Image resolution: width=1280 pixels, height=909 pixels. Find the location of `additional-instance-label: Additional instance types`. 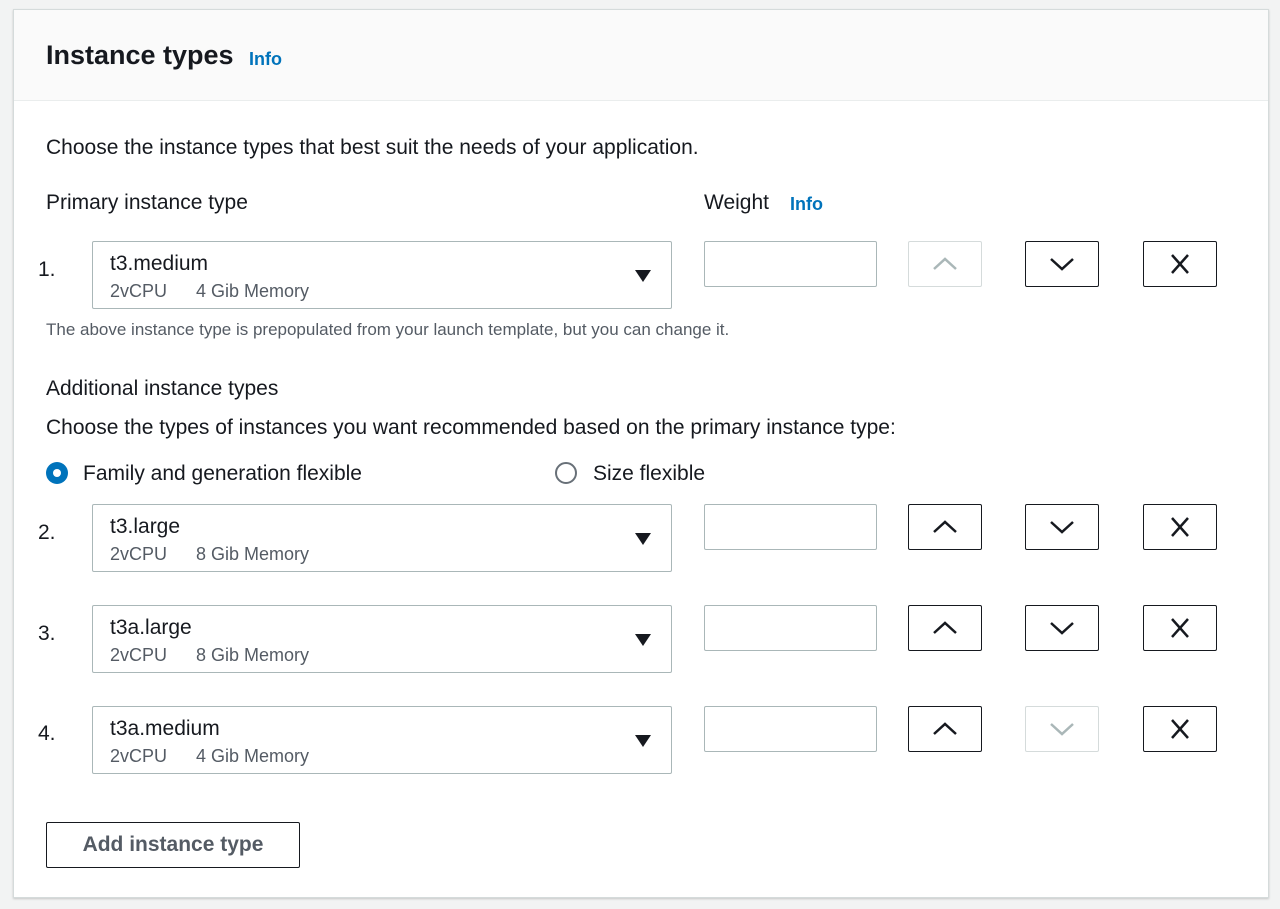

additional-instance-label: Additional instance types is located at coordinates (162, 388).